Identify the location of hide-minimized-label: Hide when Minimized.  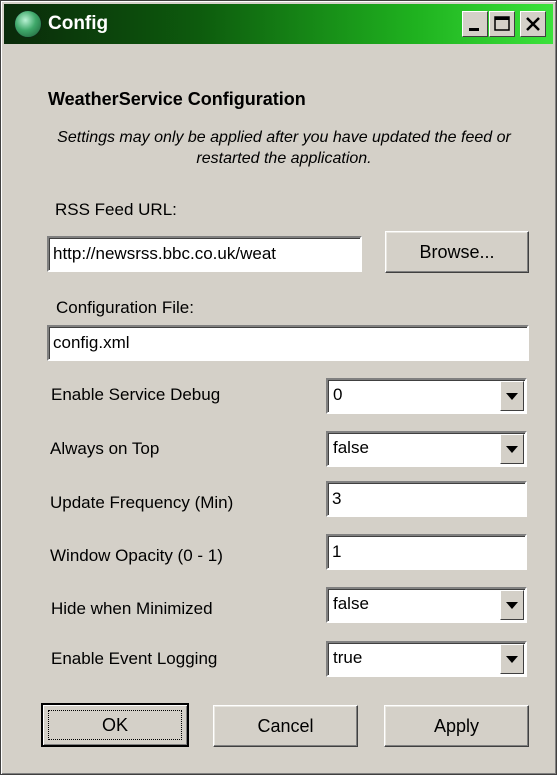
(132, 608).